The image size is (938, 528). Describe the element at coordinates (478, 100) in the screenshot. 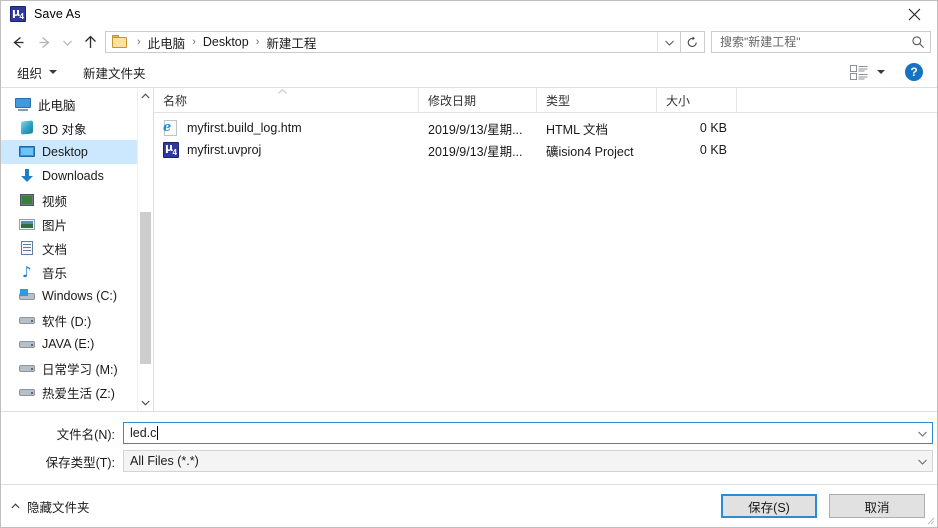

I see `column-header-date: 修改日期` at that location.